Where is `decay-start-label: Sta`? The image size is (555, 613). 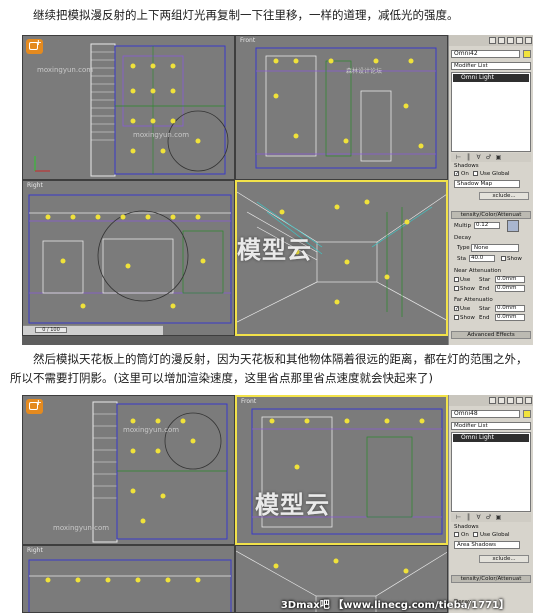 decay-start-label: Sta is located at coordinates (462, 259).